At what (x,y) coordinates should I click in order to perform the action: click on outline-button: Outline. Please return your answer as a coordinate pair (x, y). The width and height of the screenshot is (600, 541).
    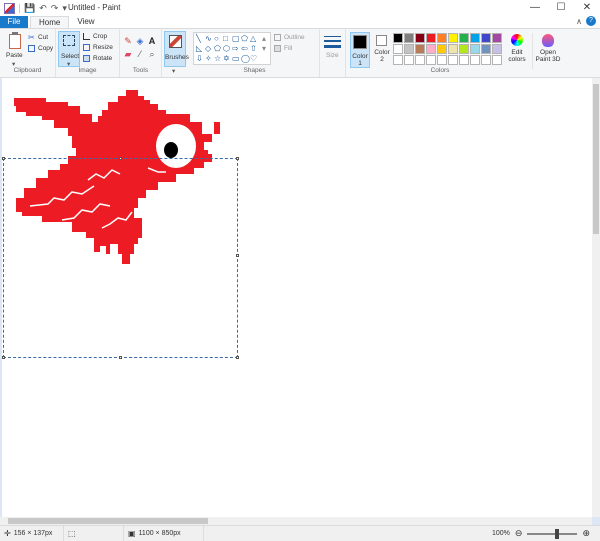
    Looking at the image, I should click on (289, 37).